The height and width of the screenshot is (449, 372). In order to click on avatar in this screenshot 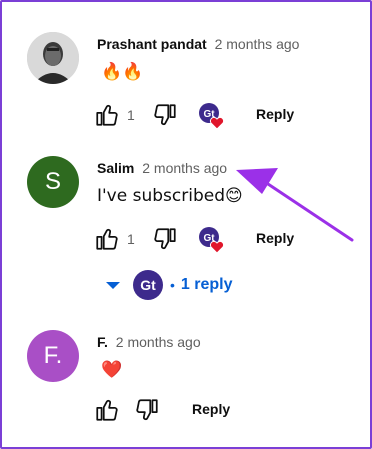, I will do `click(53, 58)`.